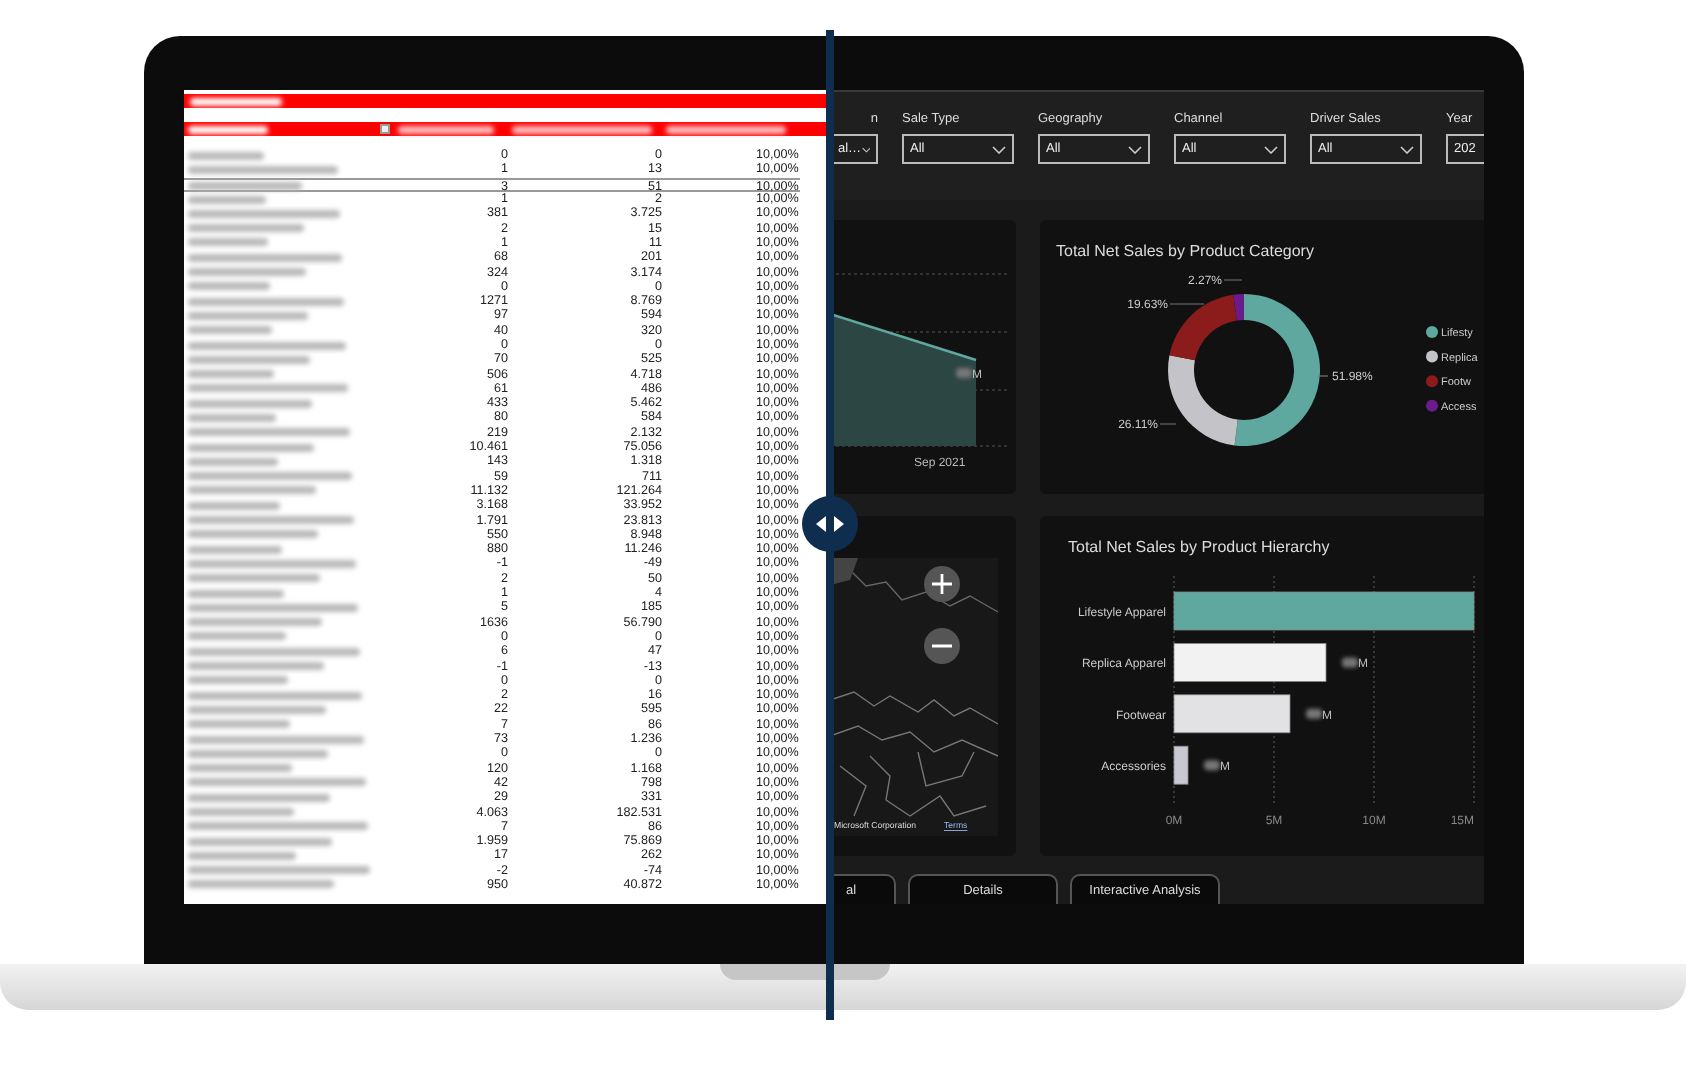 The height and width of the screenshot is (1072, 1696). I want to click on left-right-arrows-icon, so click(830, 524).